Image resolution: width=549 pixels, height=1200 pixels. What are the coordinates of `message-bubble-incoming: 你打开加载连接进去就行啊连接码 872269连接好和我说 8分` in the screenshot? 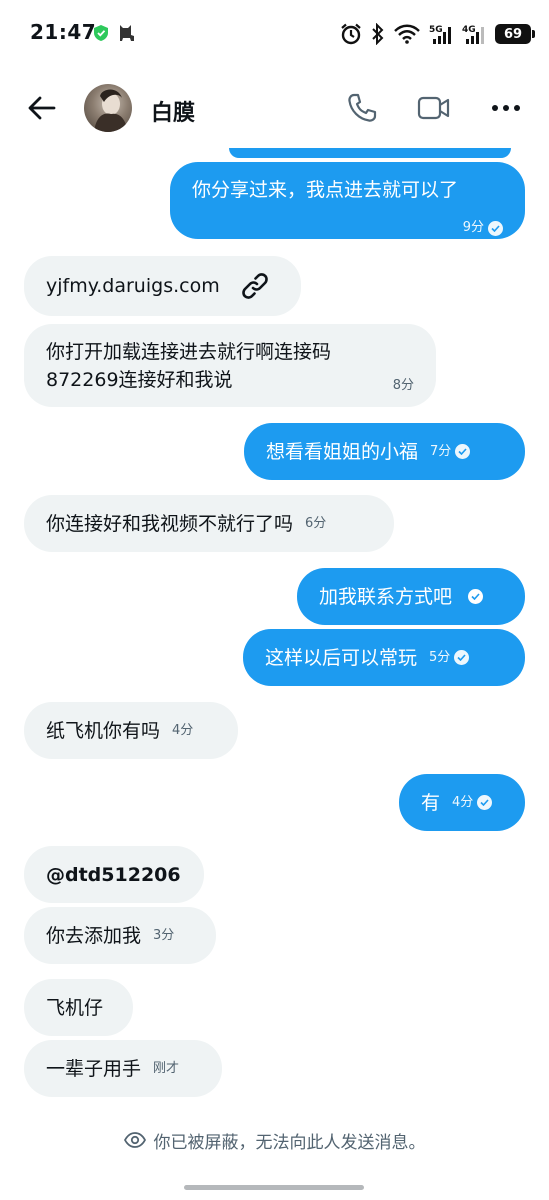 It's located at (230, 365).